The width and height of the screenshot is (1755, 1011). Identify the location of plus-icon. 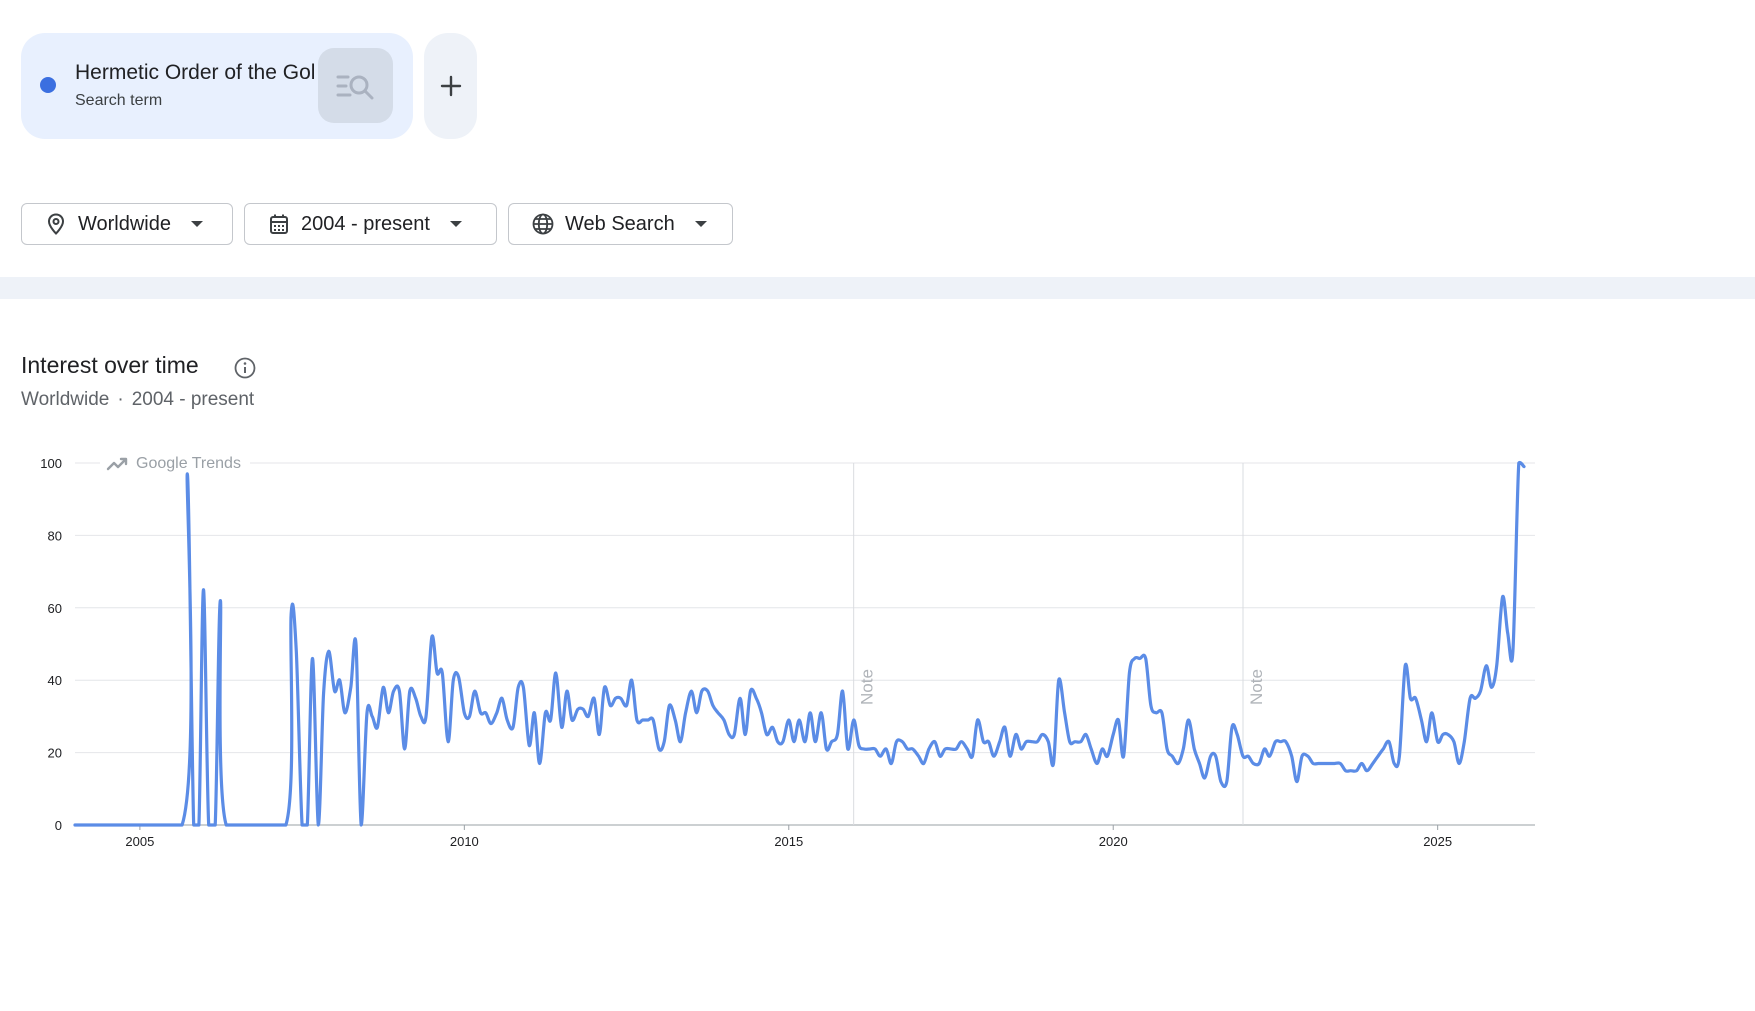
(450, 86).